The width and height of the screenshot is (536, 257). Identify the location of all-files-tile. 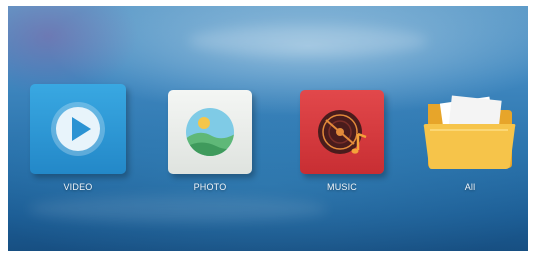
(469, 132).